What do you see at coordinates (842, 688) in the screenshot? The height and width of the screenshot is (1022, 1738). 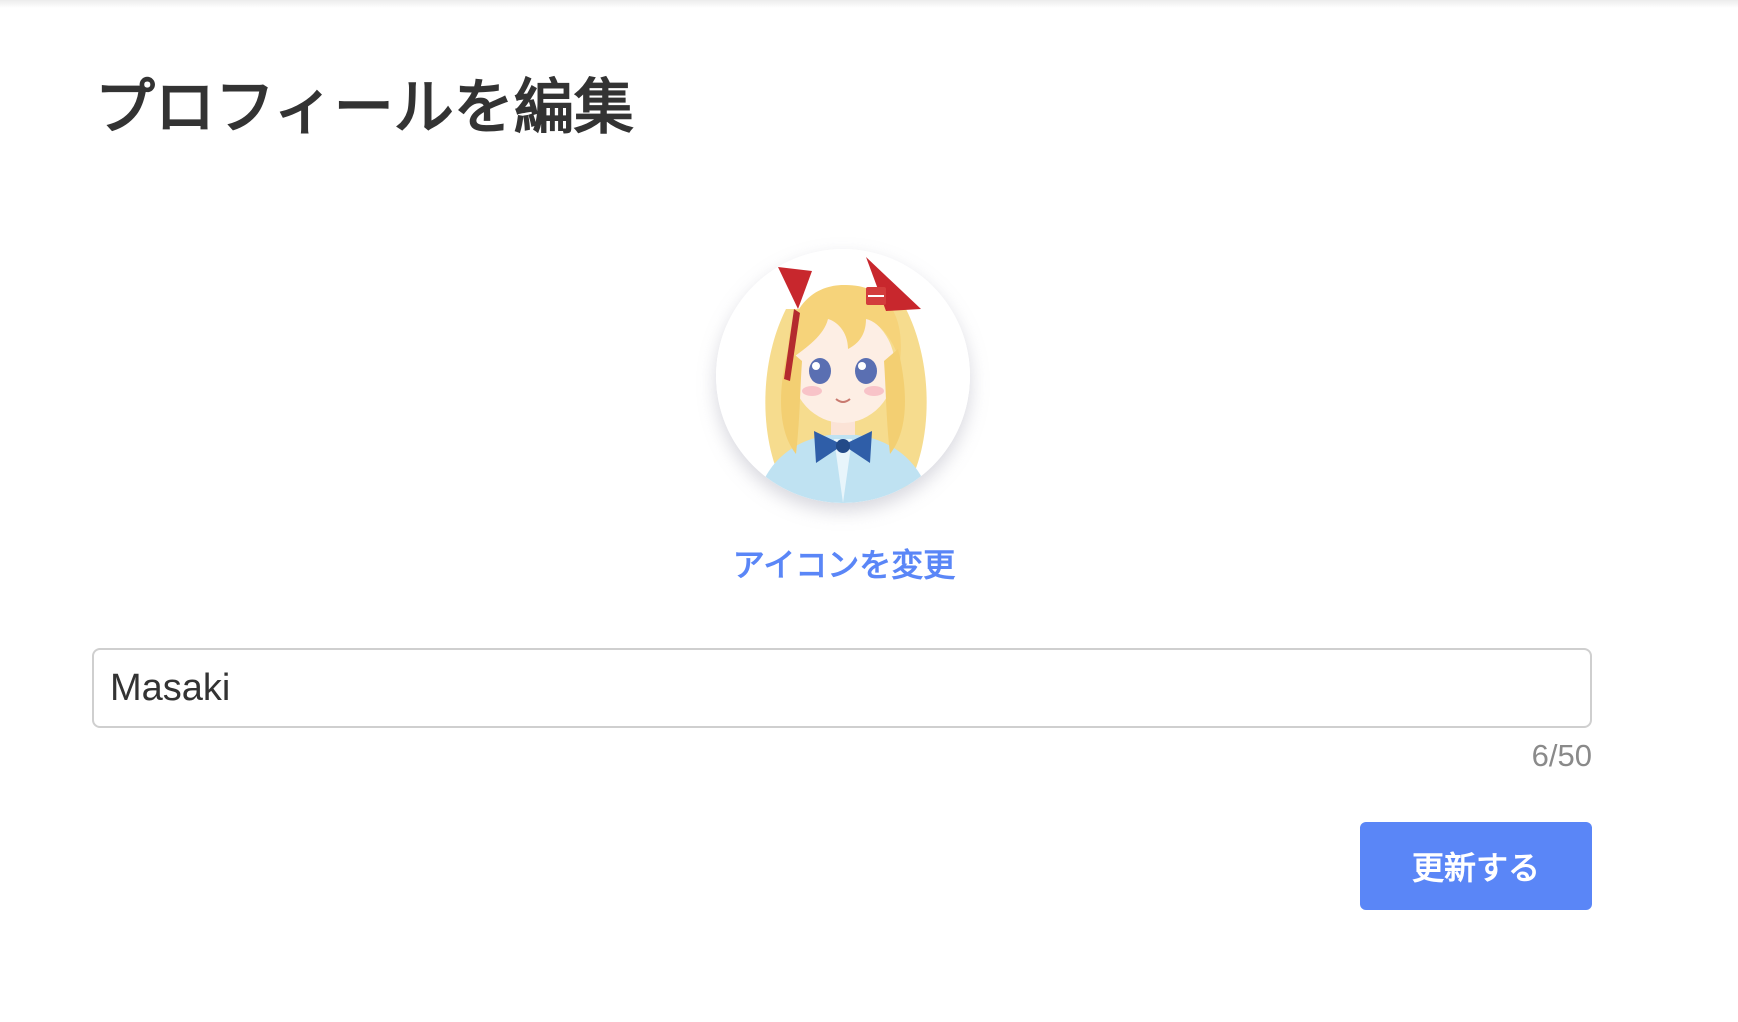 I see `name-input` at bounding box center [842, 688].